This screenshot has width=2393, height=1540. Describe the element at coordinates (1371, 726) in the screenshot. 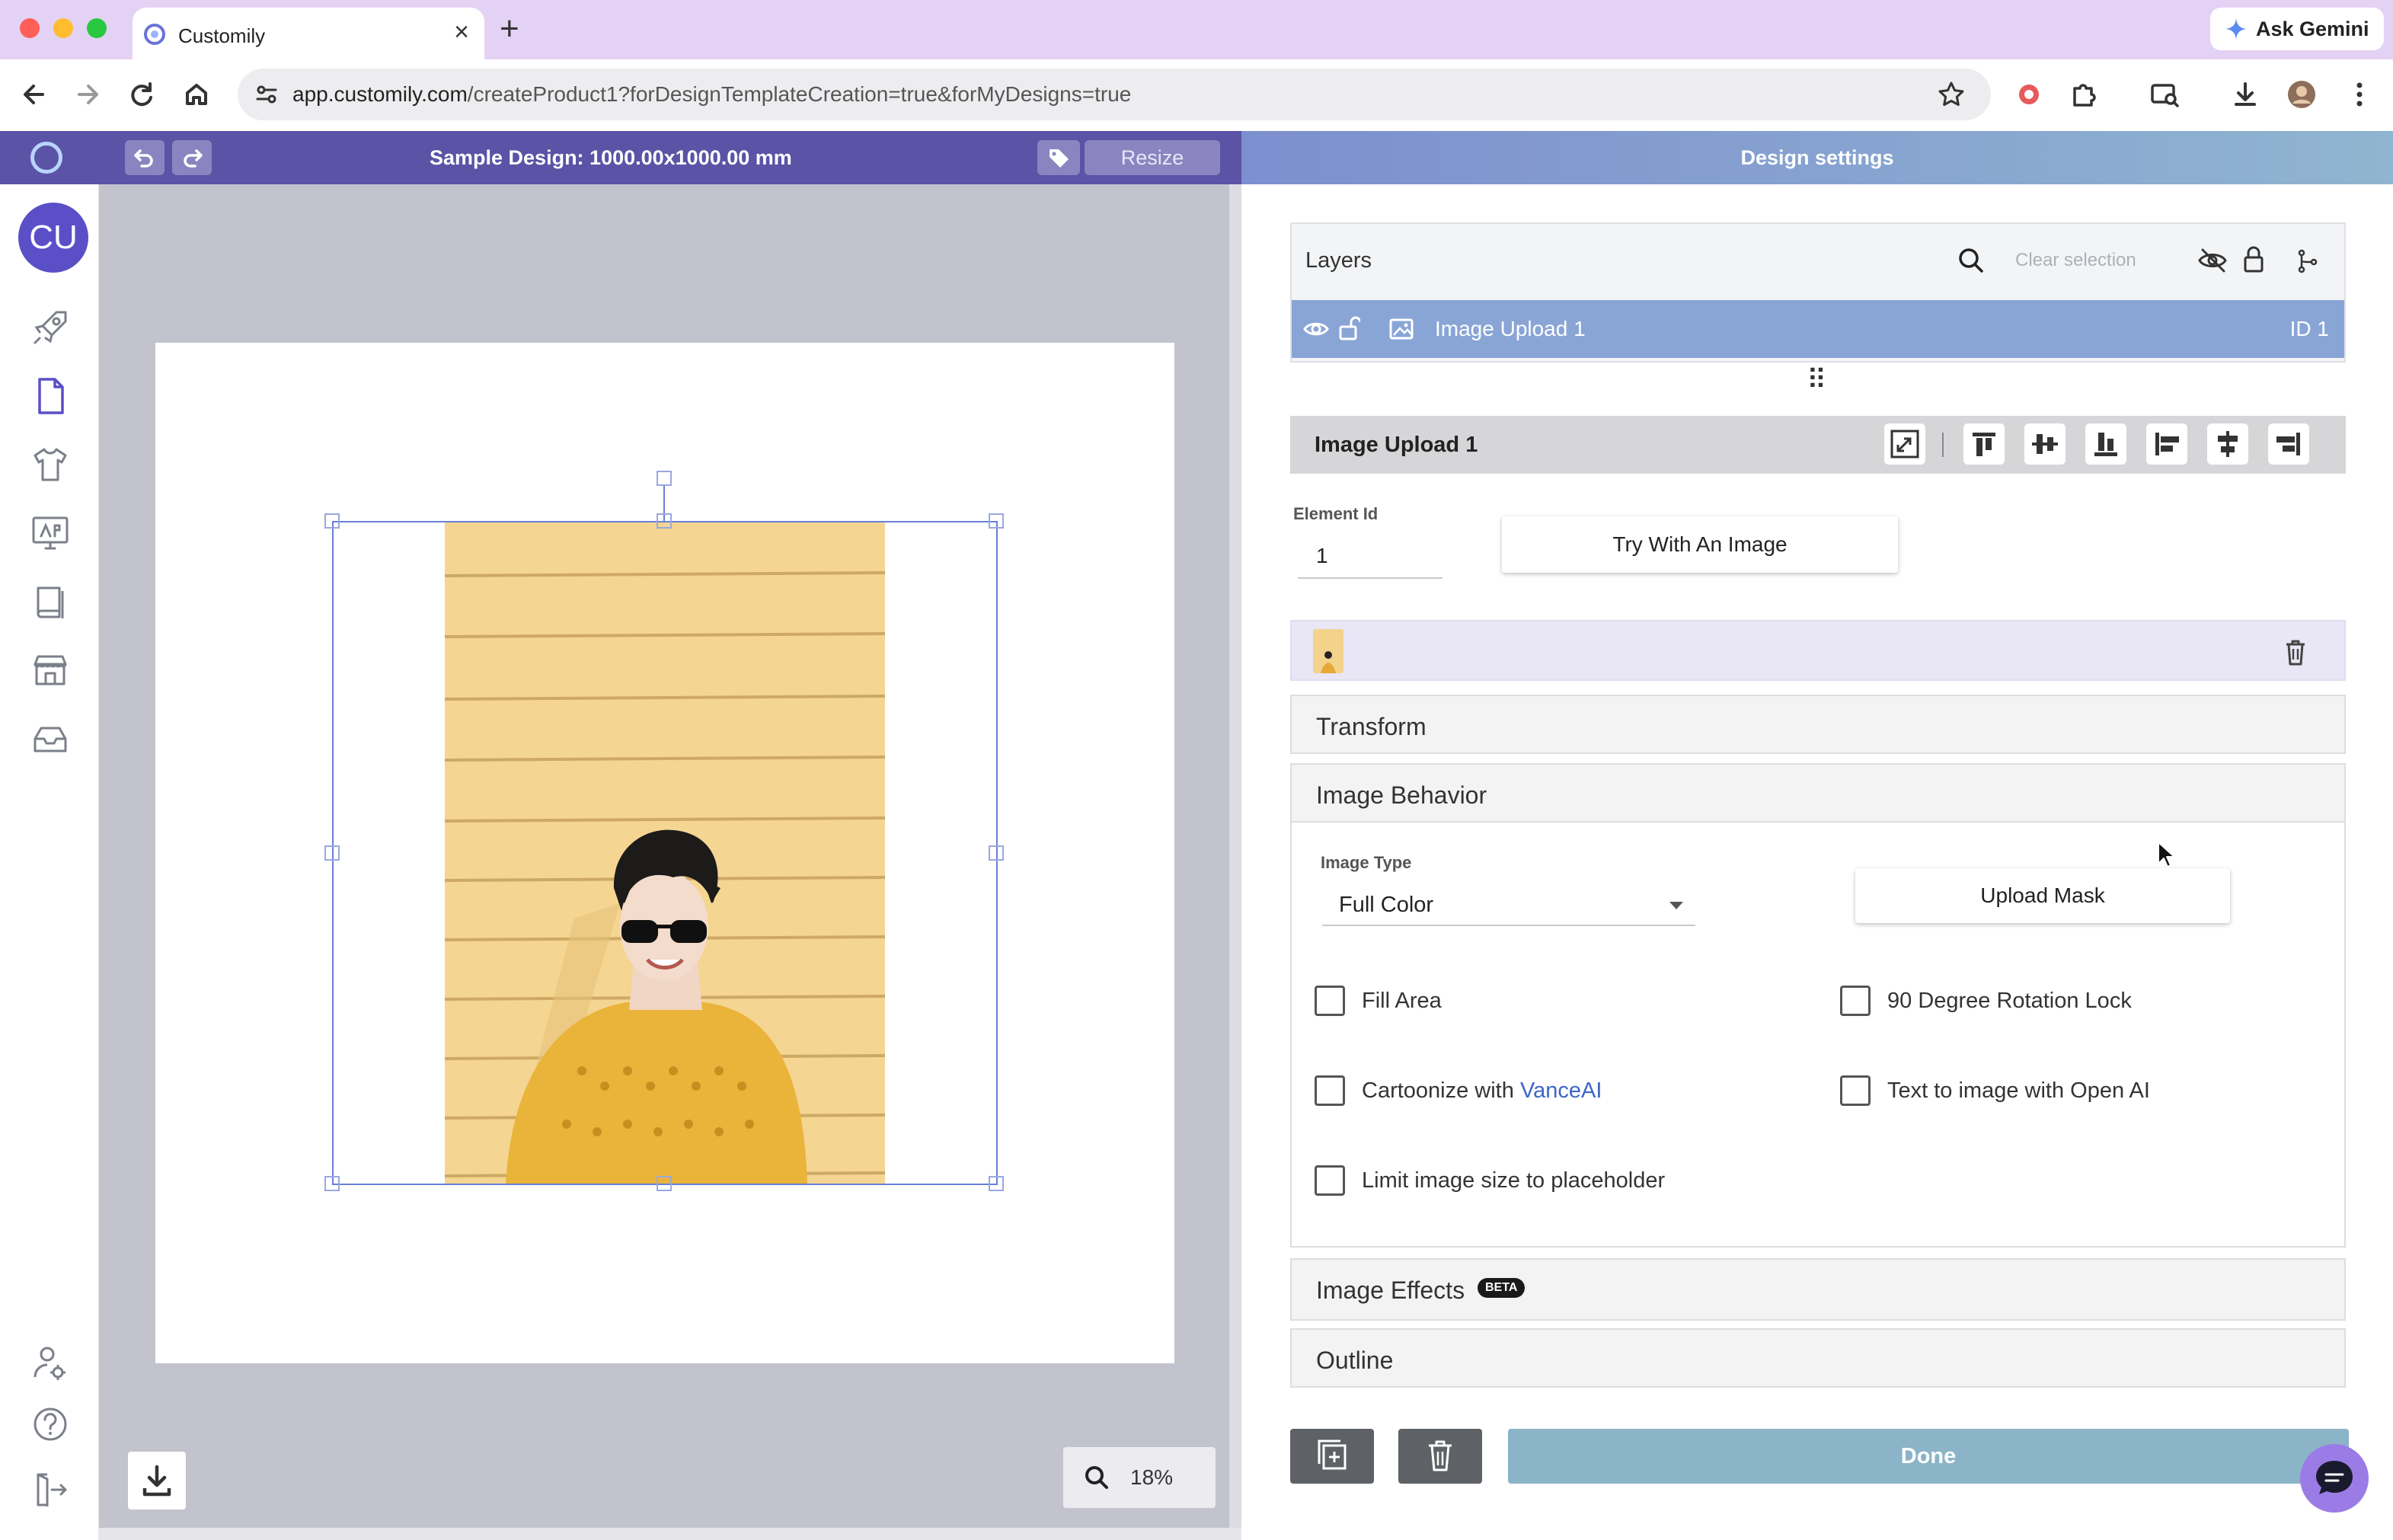

I see `transform-section-title: Transform` at that location.